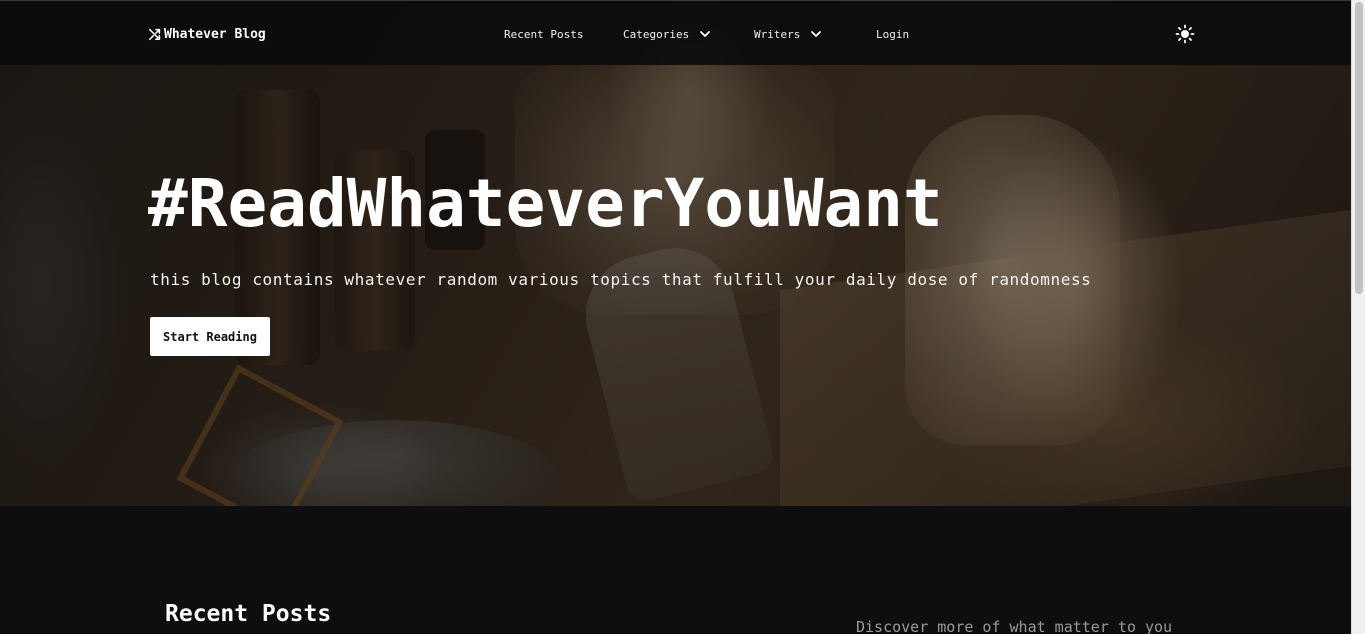 The height and width of the screenshot is (634, 1365). Describe the element at coordinates (210, 336) in the screenshot. I see `start-reading-button: Start Reading` at that location.